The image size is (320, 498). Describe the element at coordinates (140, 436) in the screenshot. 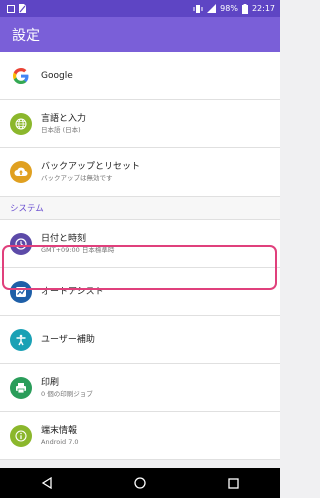

I see `settings-item-device-info: 端末情報 Android 7.0` at that location.